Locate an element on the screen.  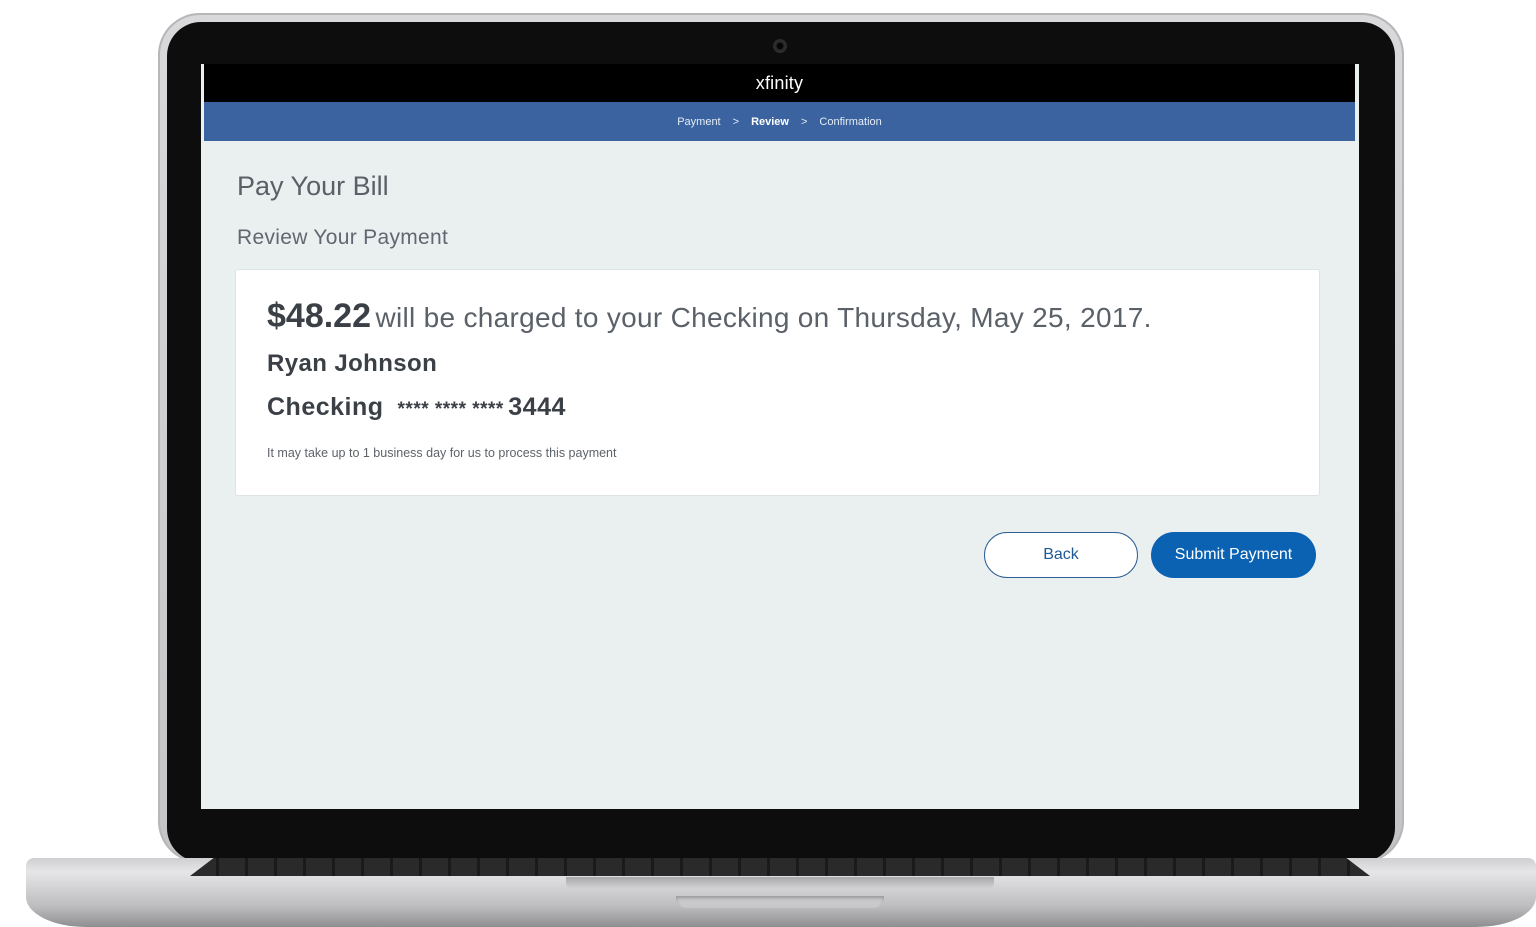
account-mask: **** **** **** is located at coordinates (450, 409).